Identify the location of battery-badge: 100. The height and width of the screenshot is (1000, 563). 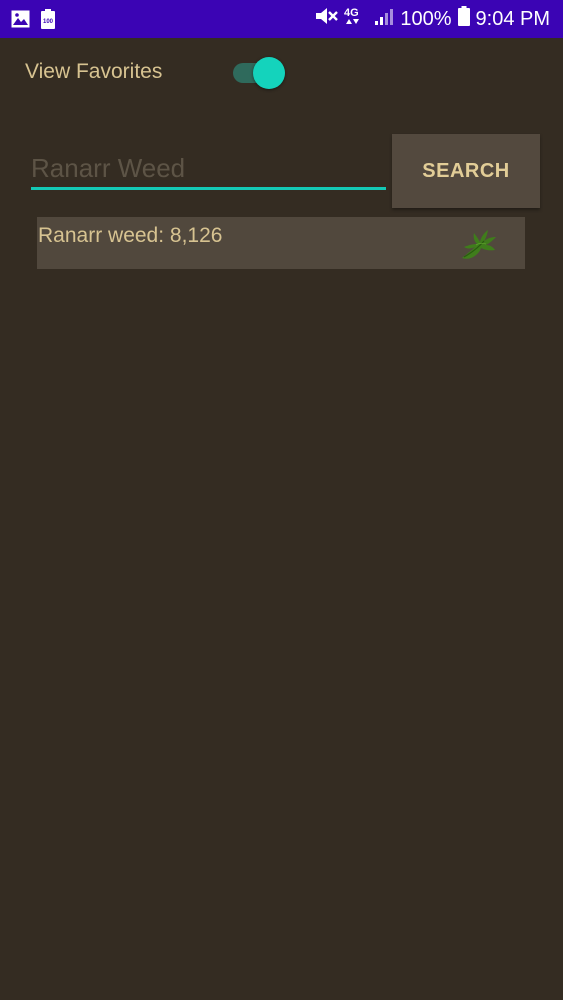
(48, 22).